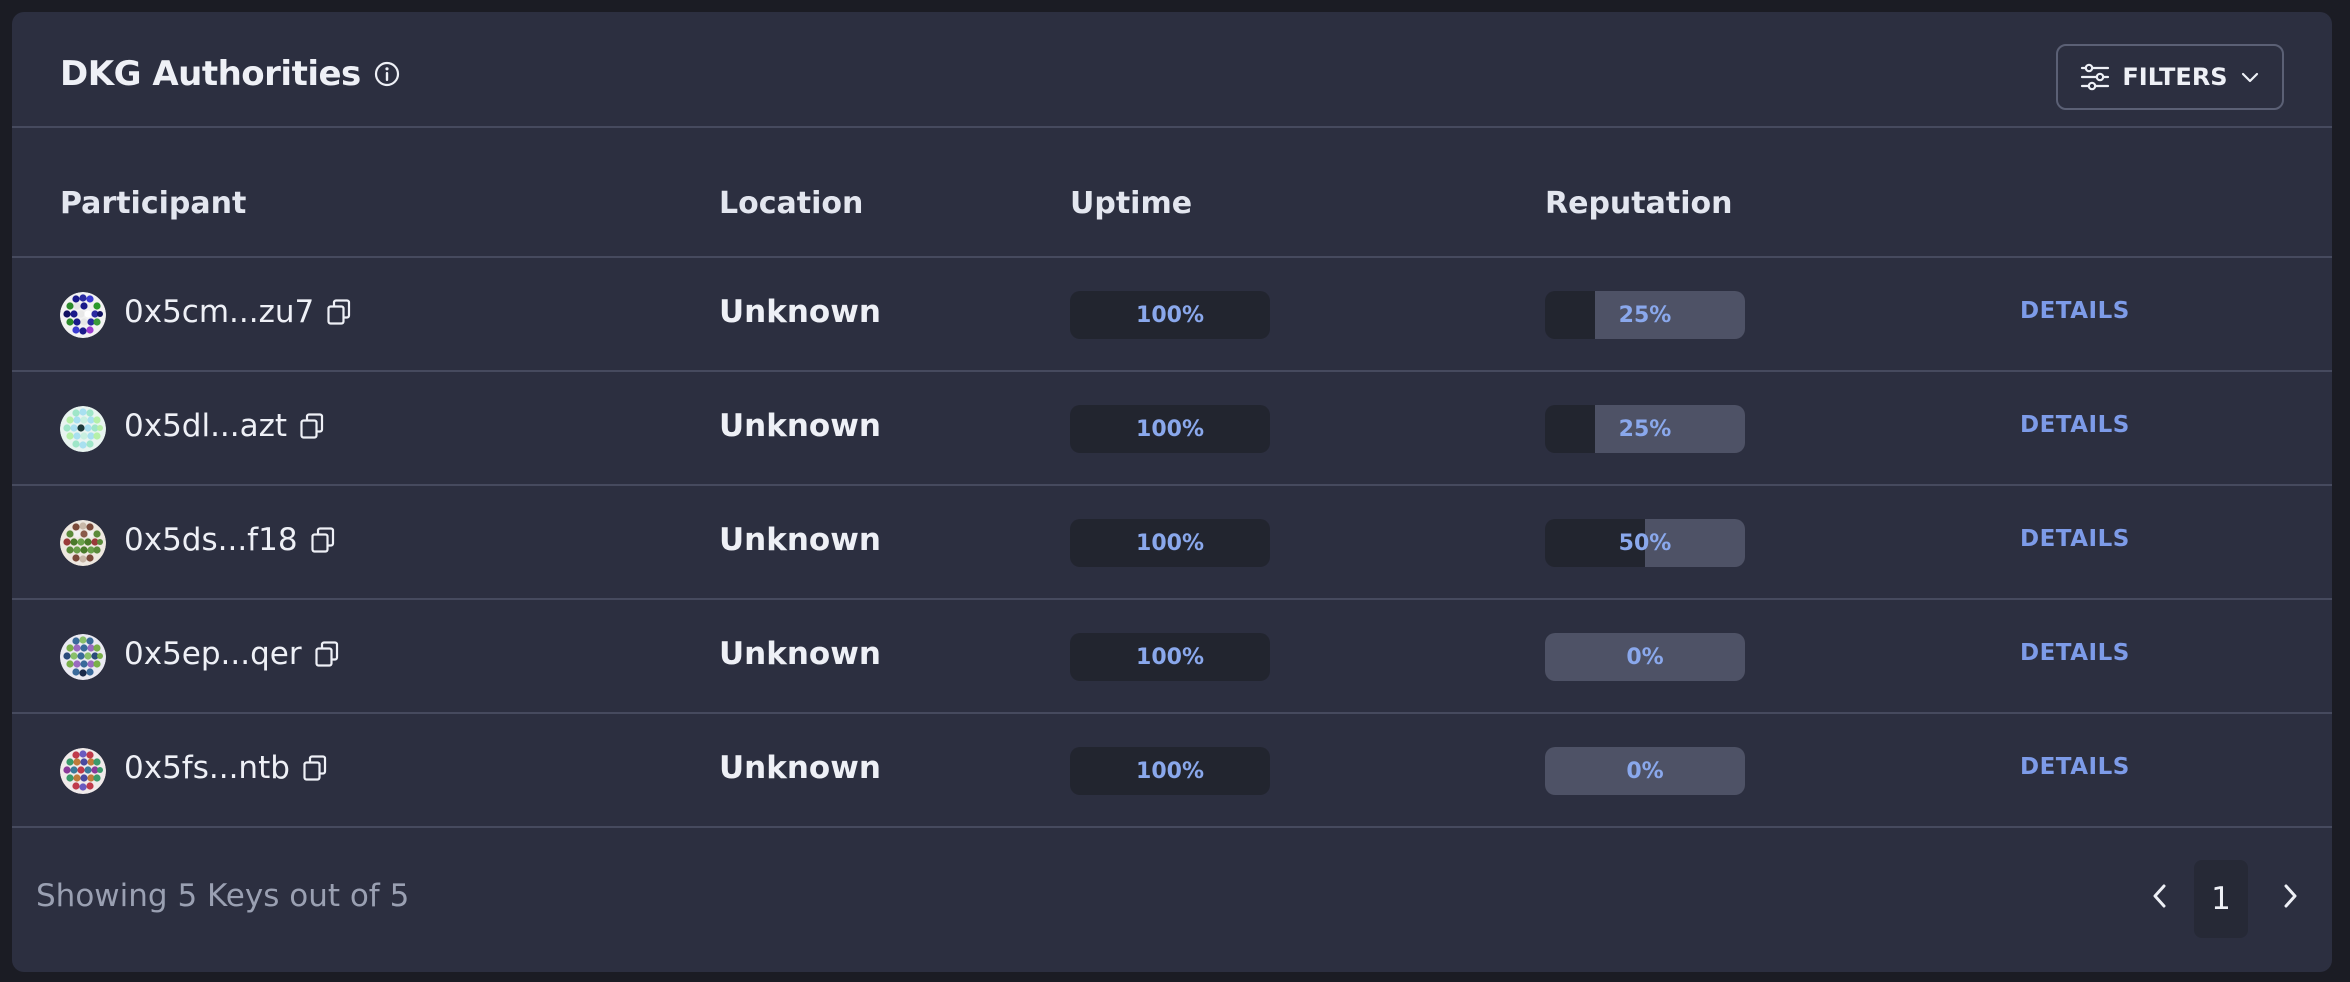 The image size is (2350, 982). Describe the element at coordinates (1638, 203) in the screenshot. I see `column-reputation: Reputation` at that location.